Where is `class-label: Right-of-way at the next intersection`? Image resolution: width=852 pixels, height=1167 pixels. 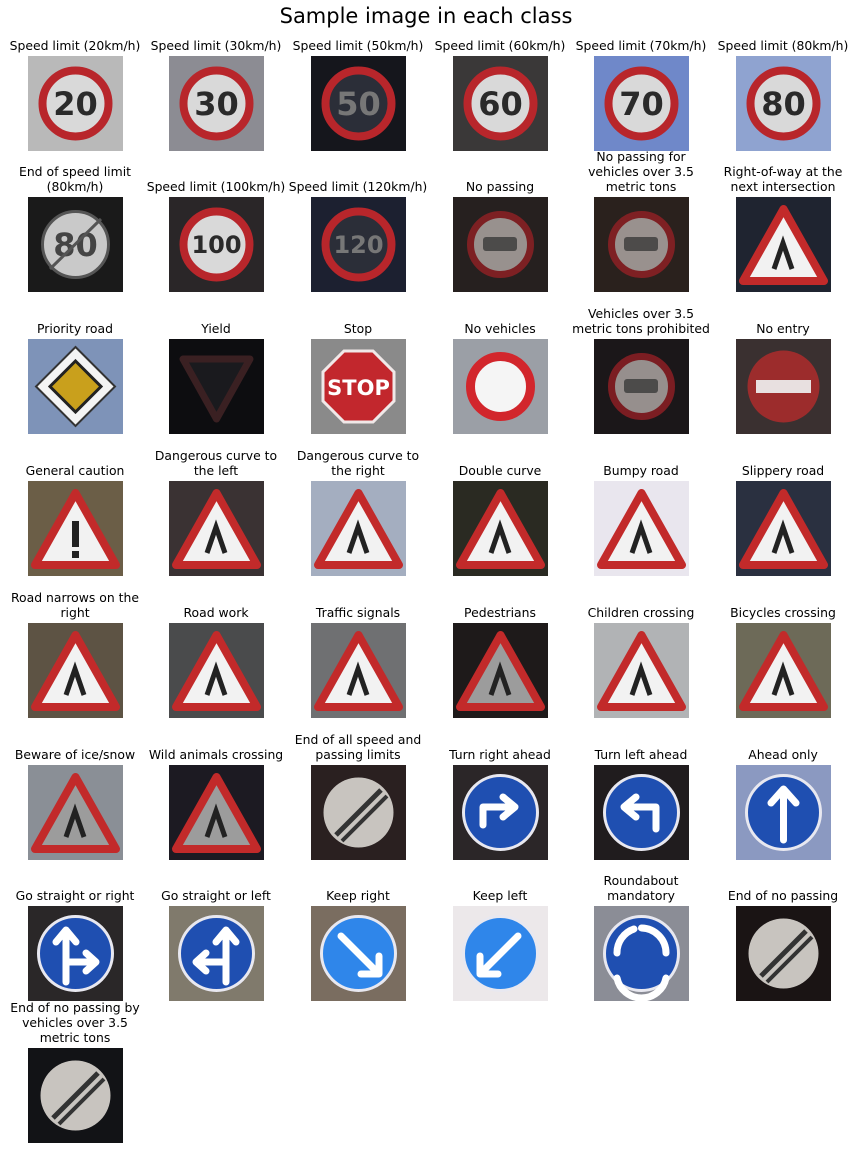 class-label: Right-of-way at the next intersection is located at coordinates (783, 179).